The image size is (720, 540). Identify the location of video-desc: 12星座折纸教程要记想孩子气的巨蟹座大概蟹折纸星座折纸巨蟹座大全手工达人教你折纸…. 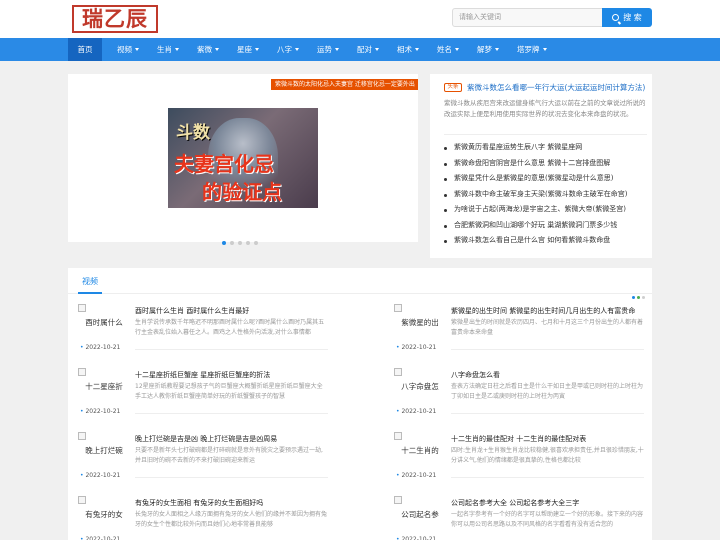
(229, 391).